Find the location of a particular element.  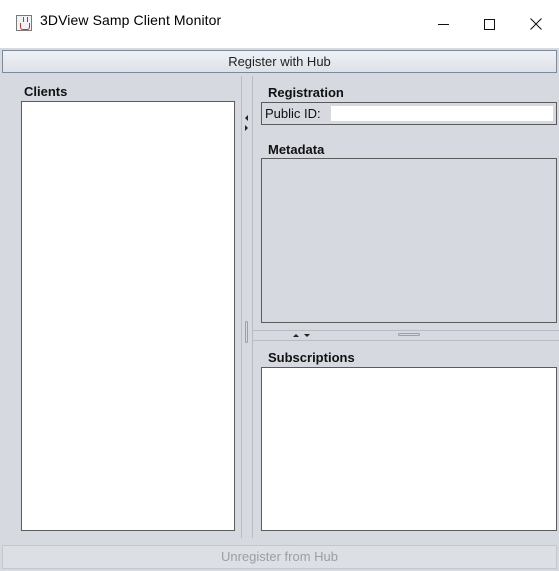

expand-right-arrow-icon is located at coordinates (246, 128).